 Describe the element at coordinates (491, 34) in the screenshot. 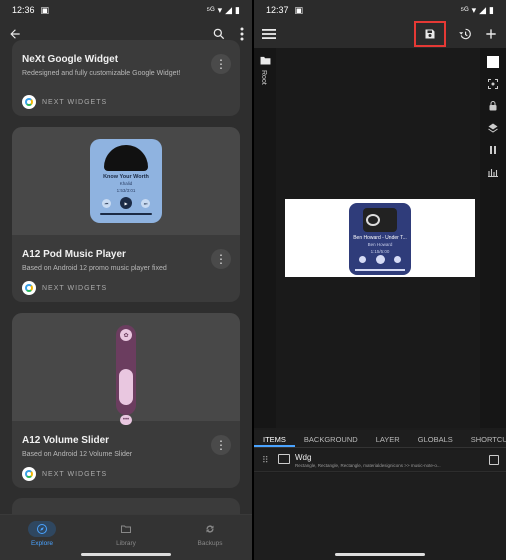

I see `add-icon` at that location.